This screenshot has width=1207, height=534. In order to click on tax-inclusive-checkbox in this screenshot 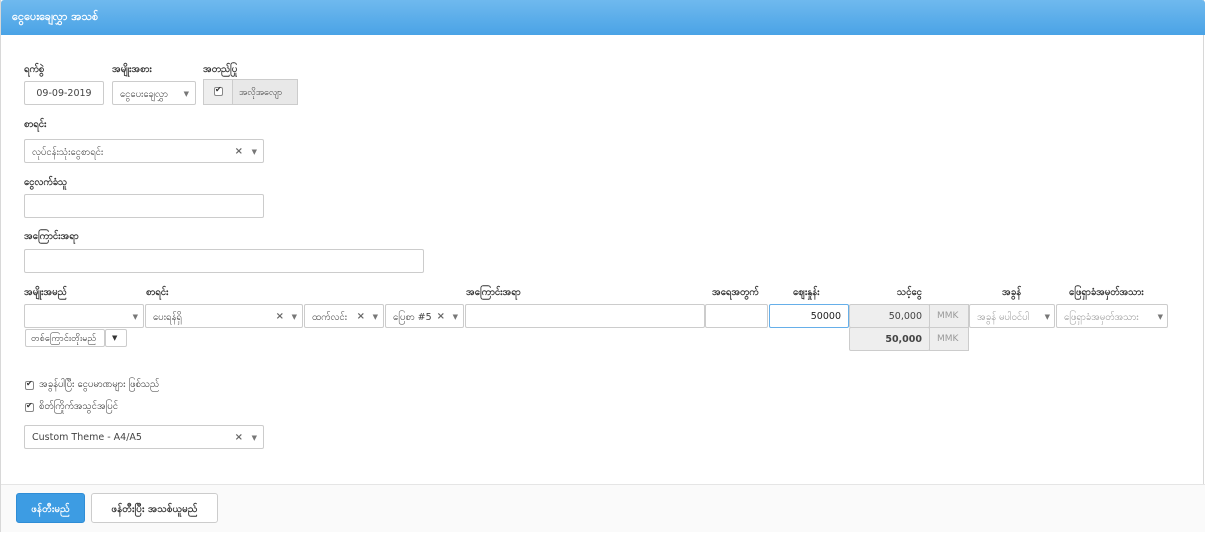, I will do `click(29, 384)`.